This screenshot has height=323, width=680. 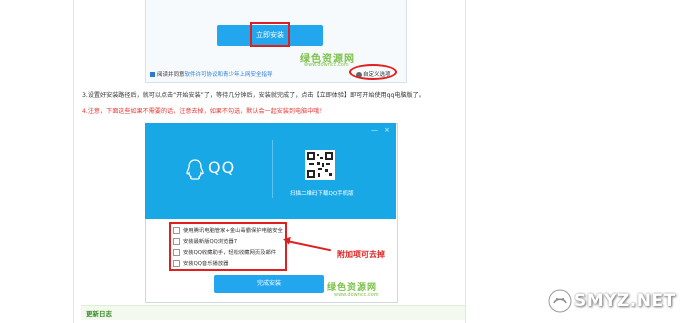 I want to click on agree-row: 阅读并同意软件许可协议和青少年上网安全指导, so click(x=211, y=74).